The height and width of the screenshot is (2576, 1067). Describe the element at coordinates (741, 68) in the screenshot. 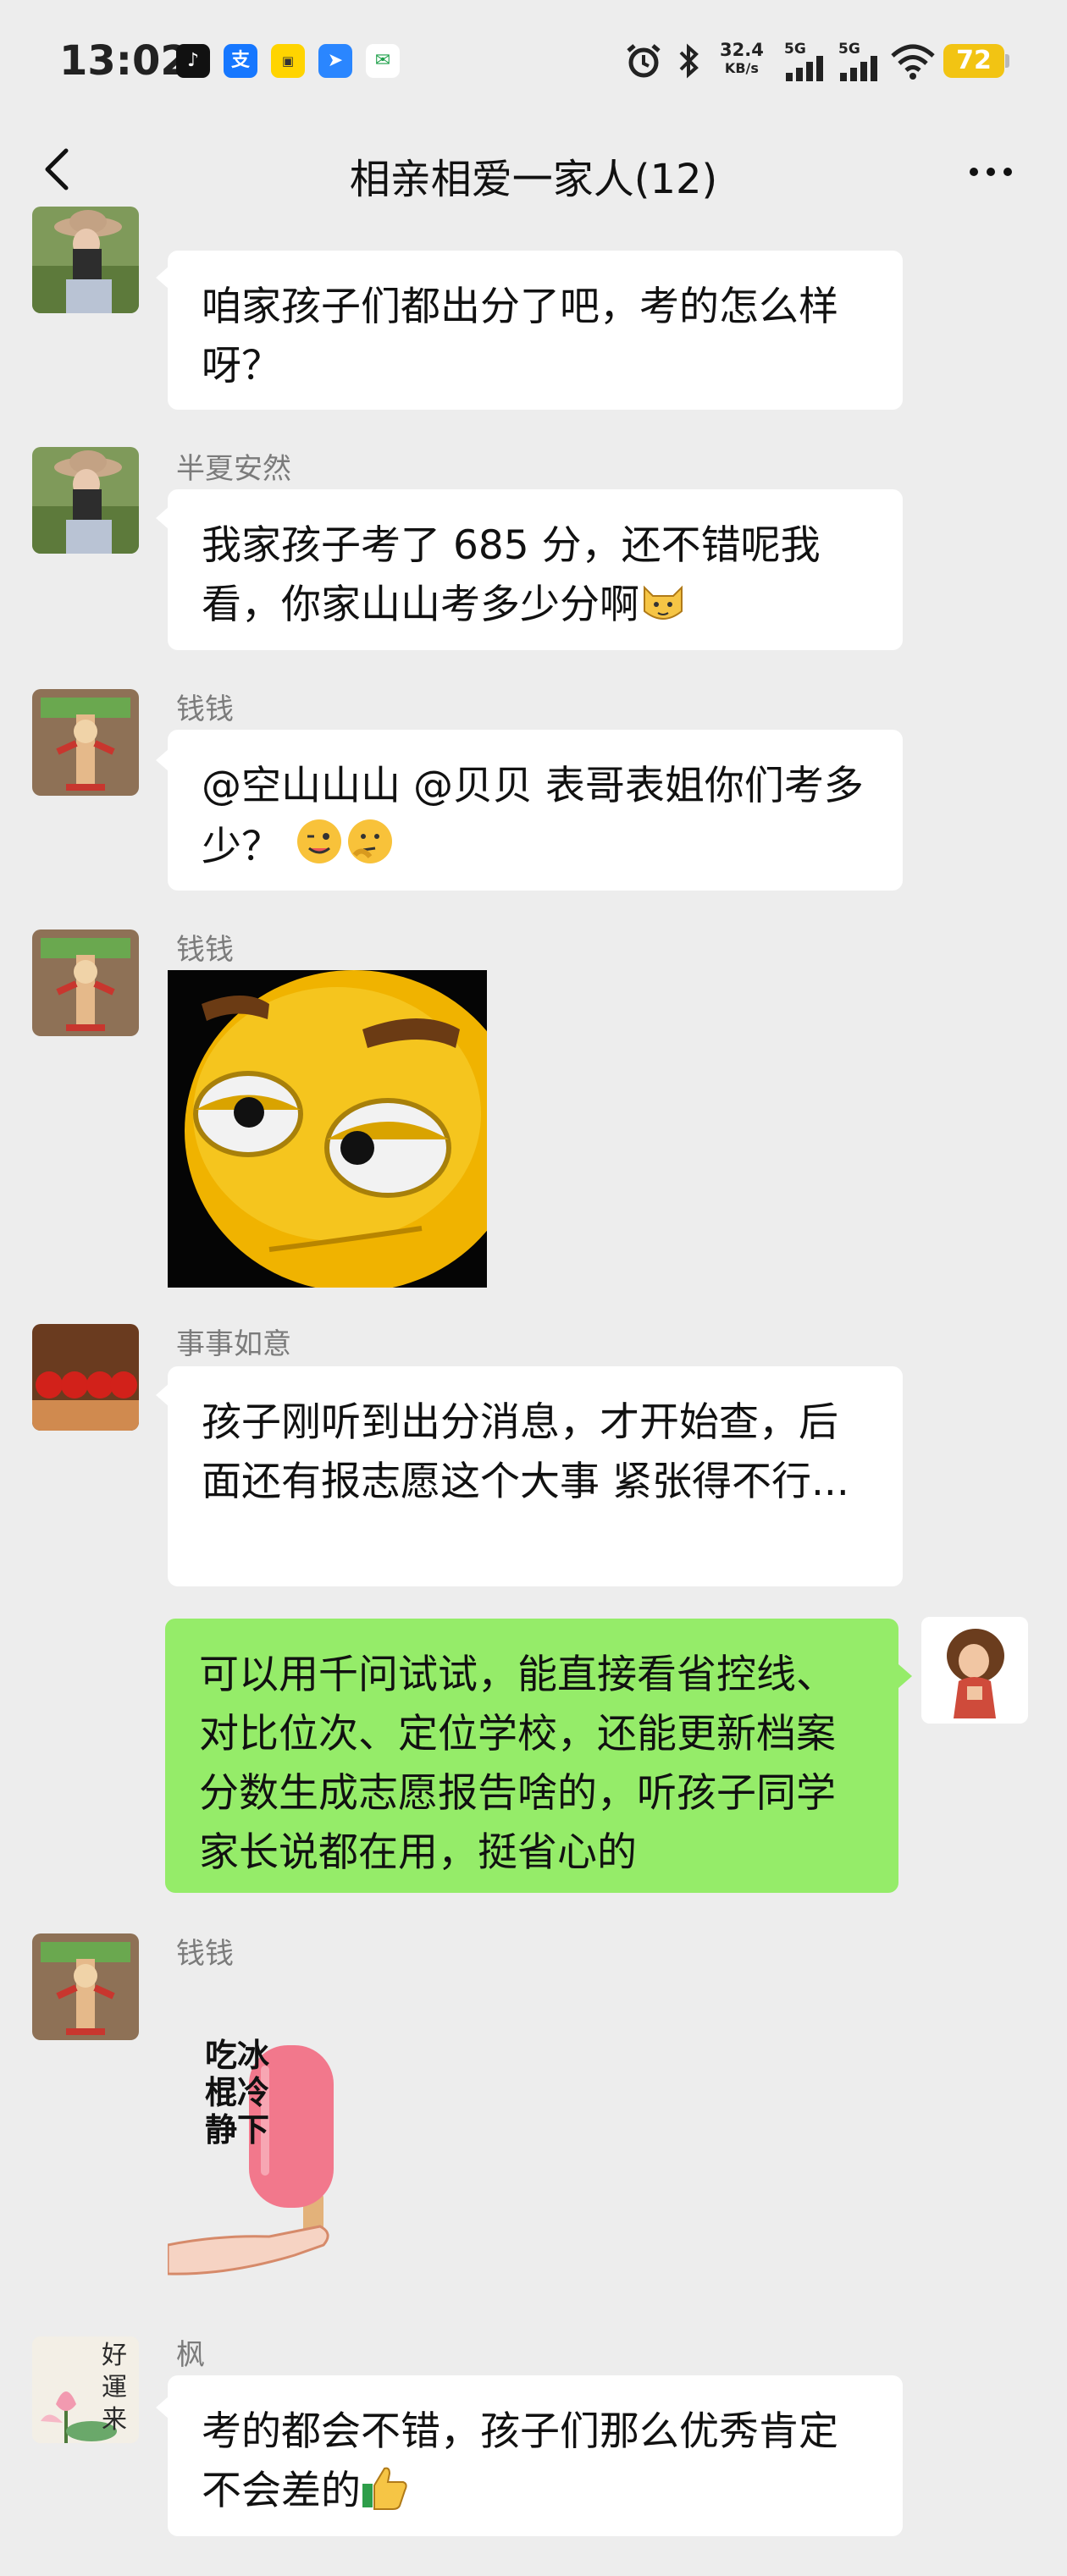

I see `net-speed-unit: KB/s` at that location.